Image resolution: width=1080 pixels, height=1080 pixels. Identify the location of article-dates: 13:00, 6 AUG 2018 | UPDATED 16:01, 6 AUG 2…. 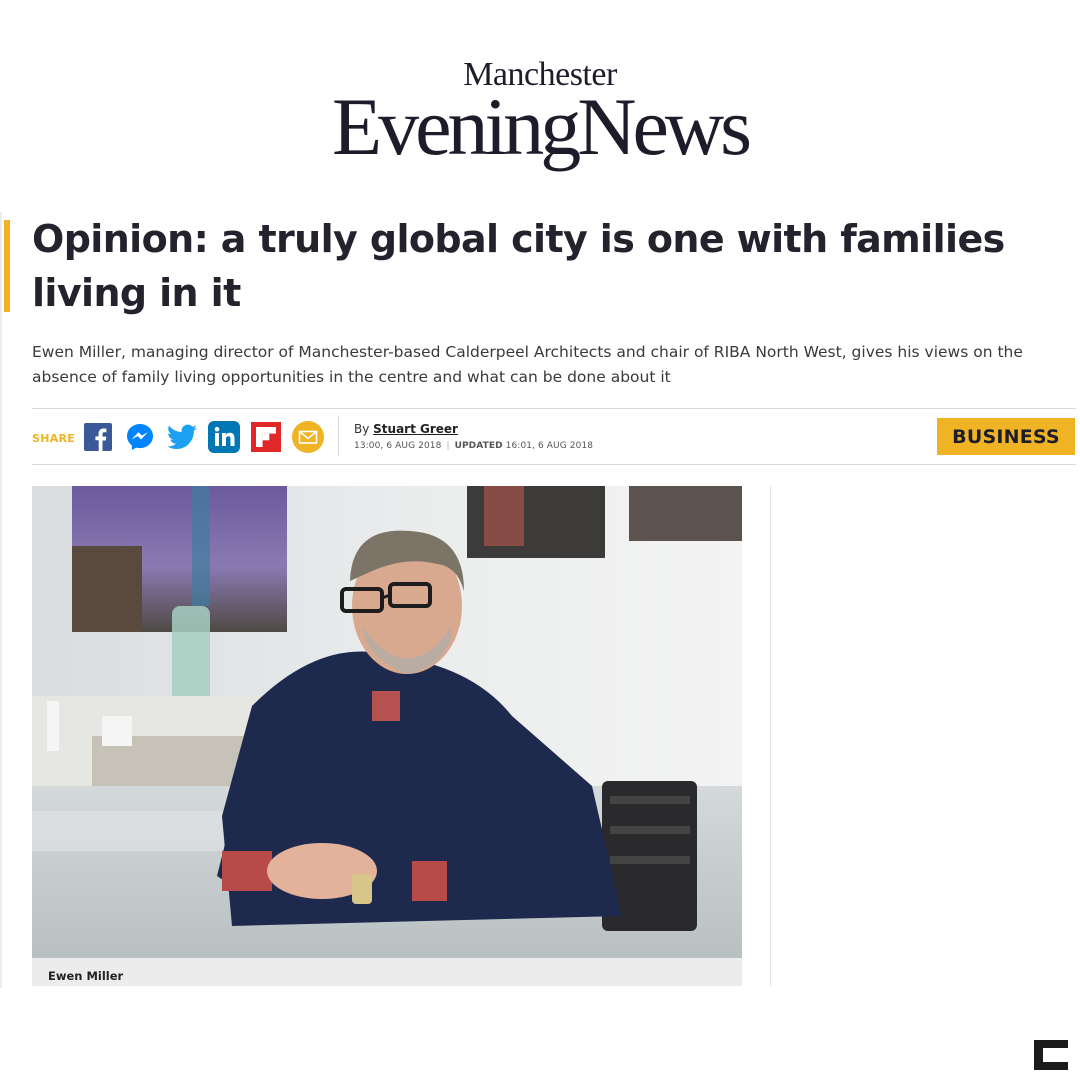
(473, 446).